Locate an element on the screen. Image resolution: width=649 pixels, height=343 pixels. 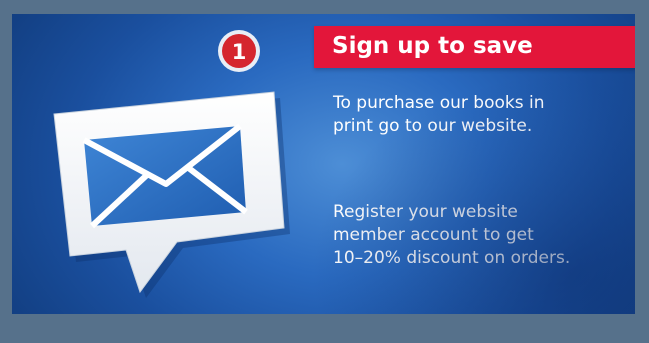
register-line: Register your website is located at coordinates (425, 212).